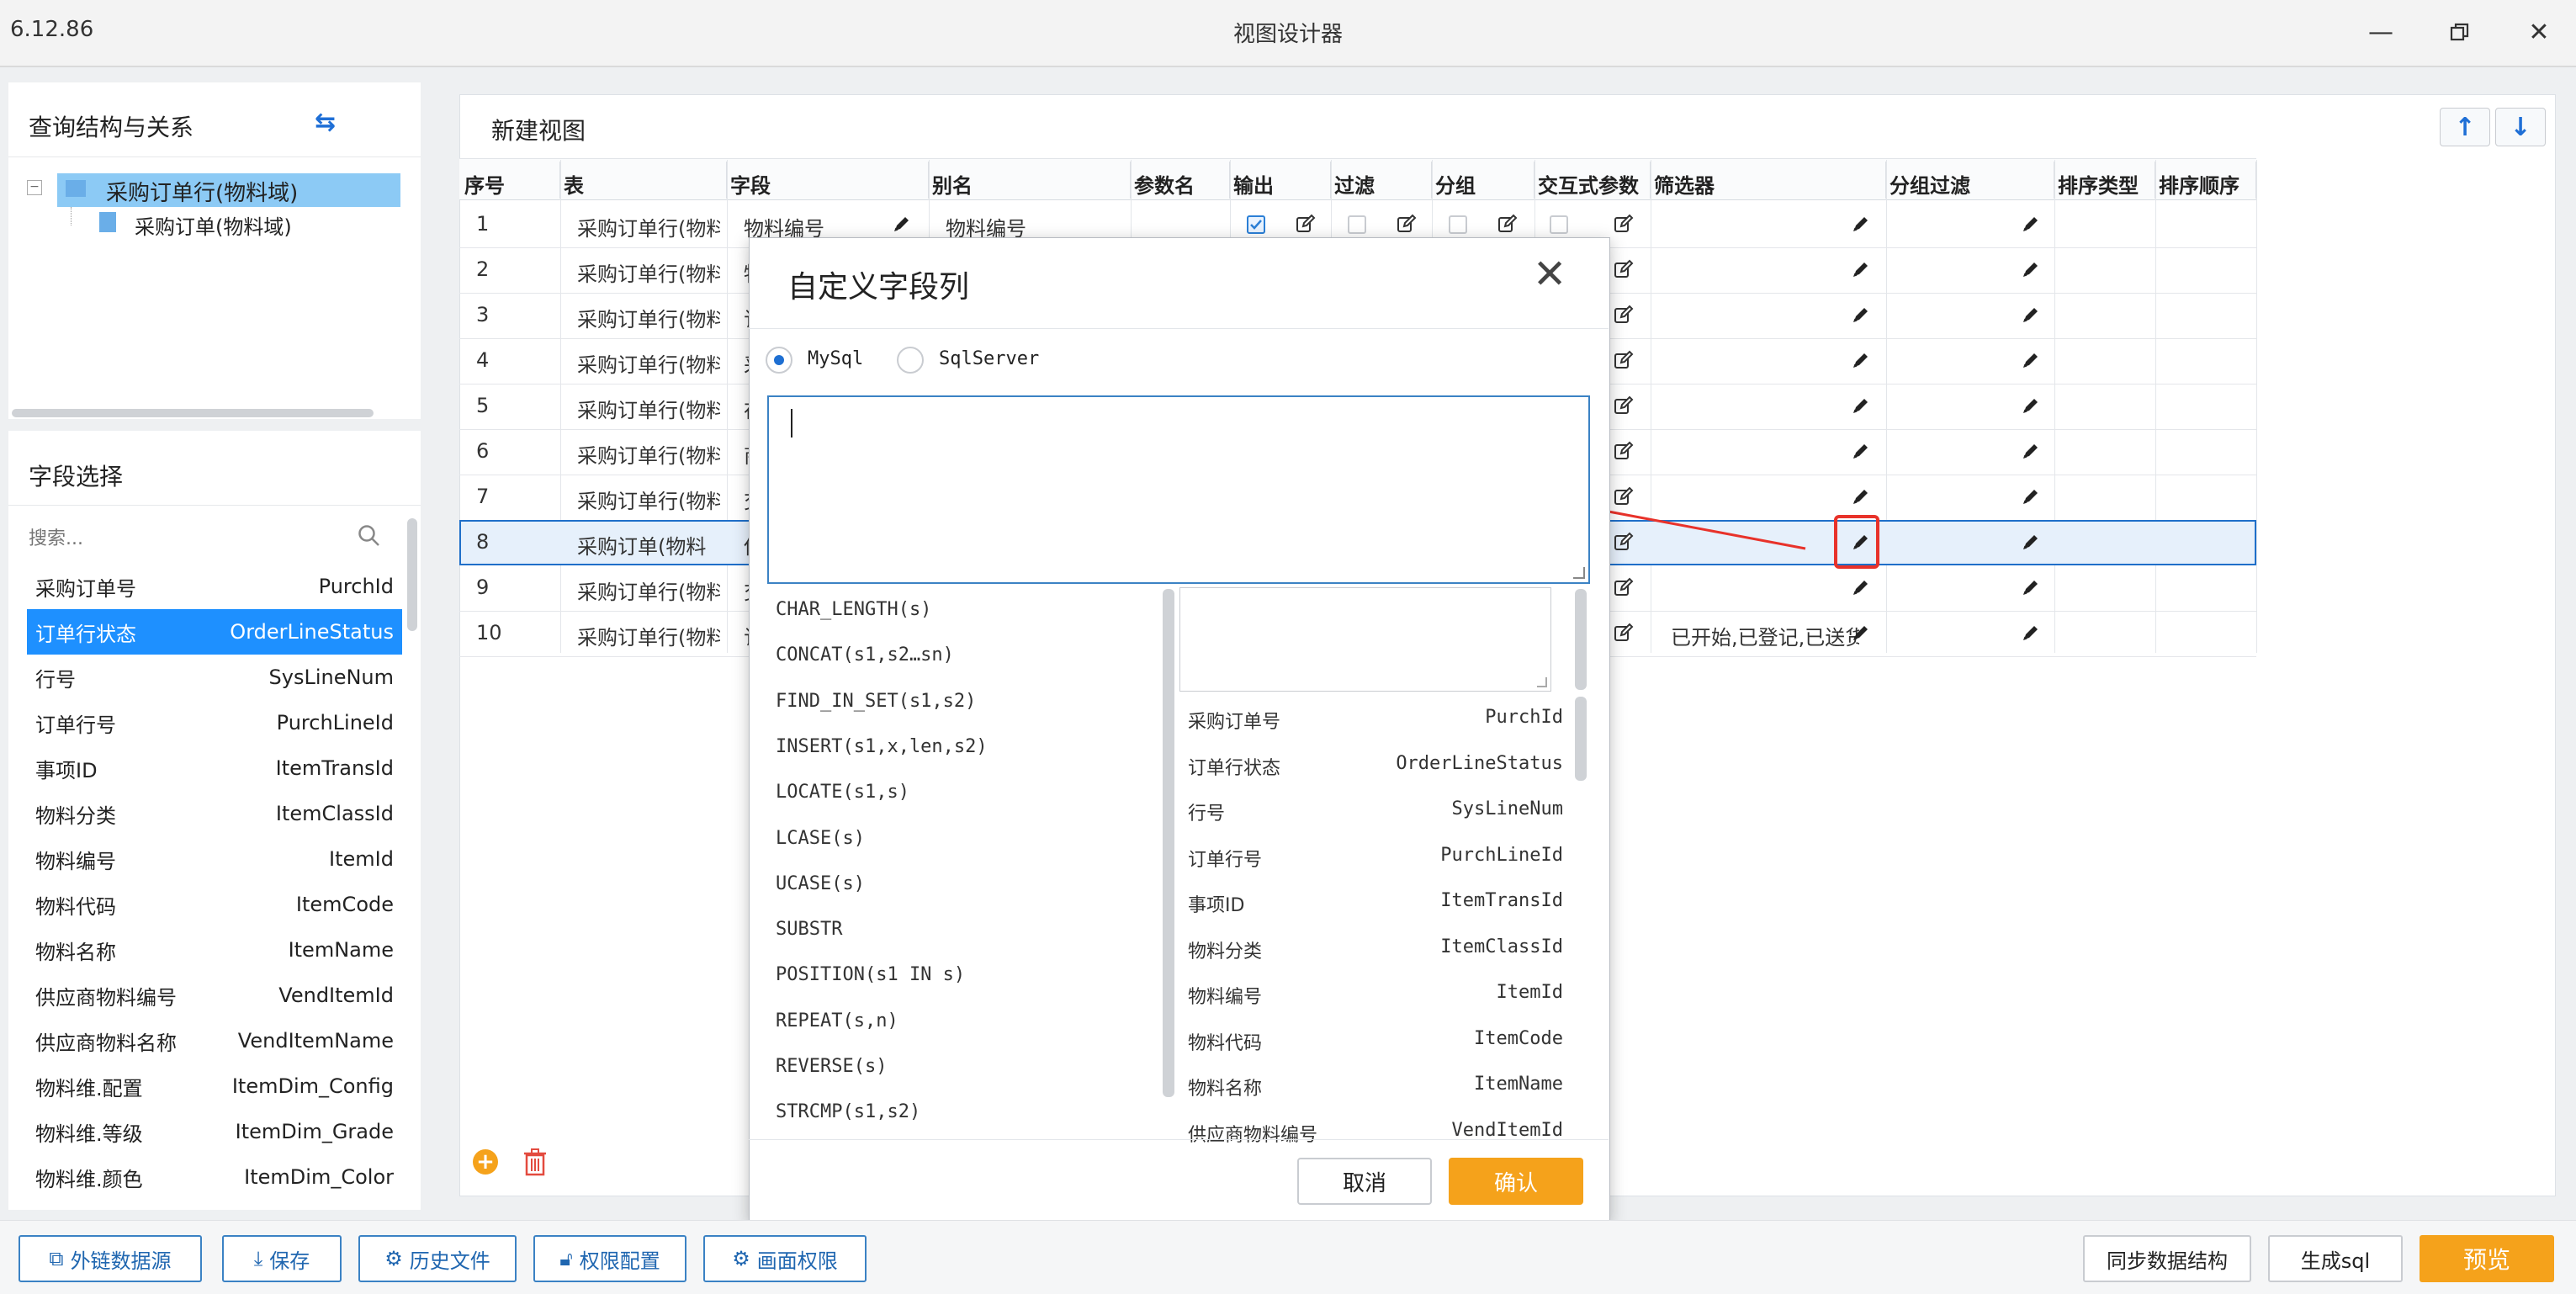  What do you see at coordinates (902, 226) in the screenshot?
I see `edit-field-icon` at bounding box center [902, 226].